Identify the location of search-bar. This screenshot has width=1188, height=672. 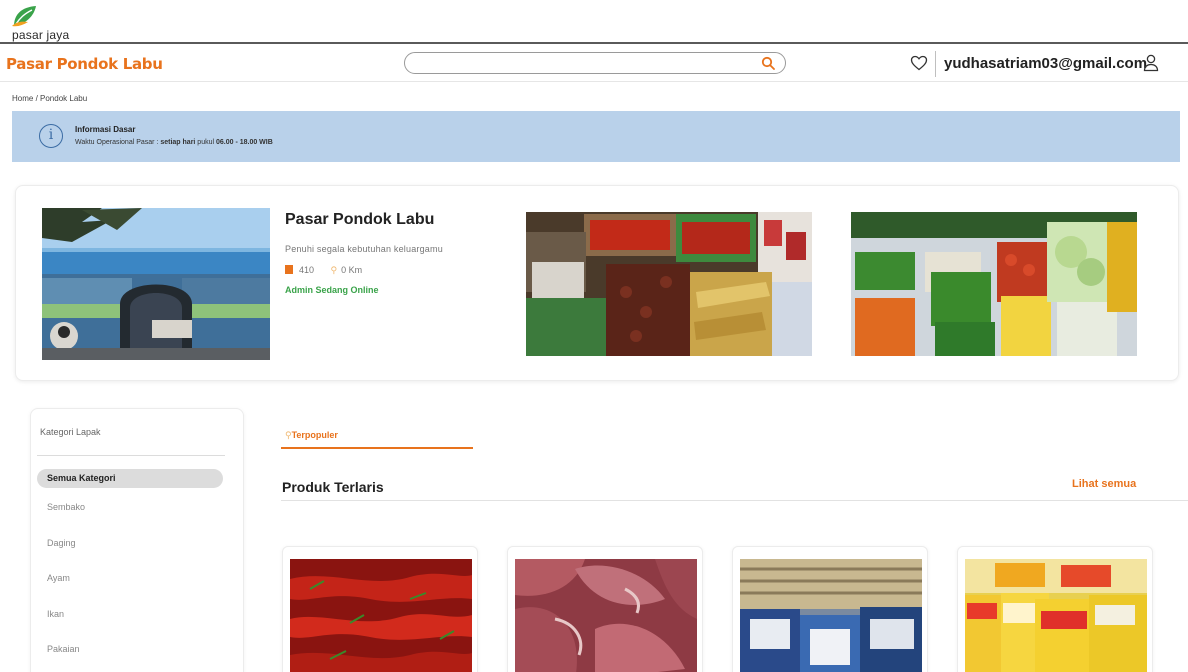
(595, 63).